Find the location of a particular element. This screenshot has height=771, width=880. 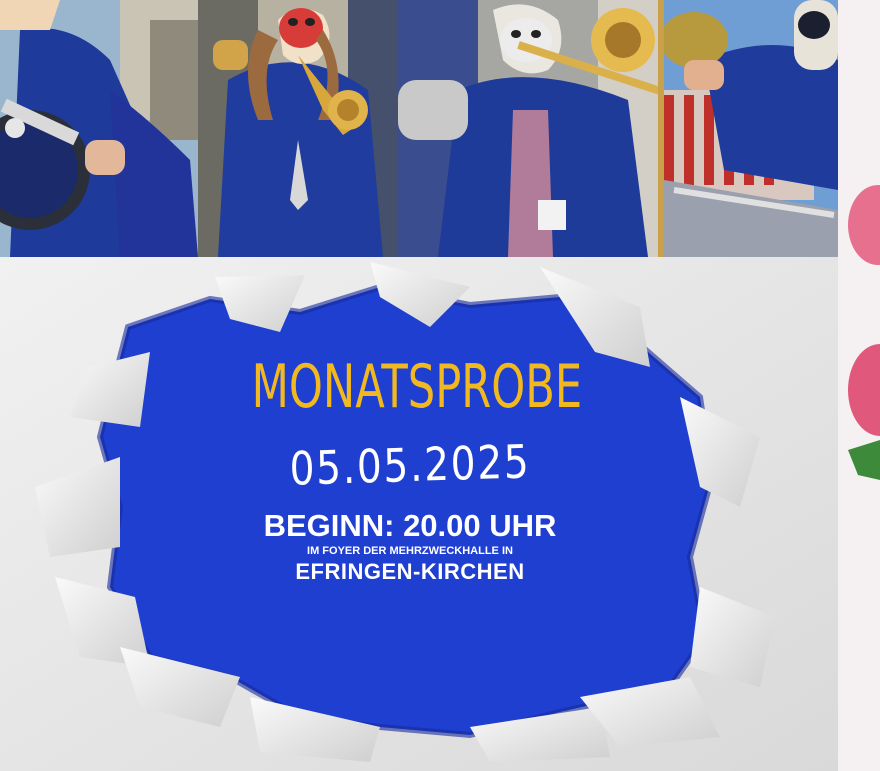

event-title: MONATSPROBE is located at coordinates (417, 387).